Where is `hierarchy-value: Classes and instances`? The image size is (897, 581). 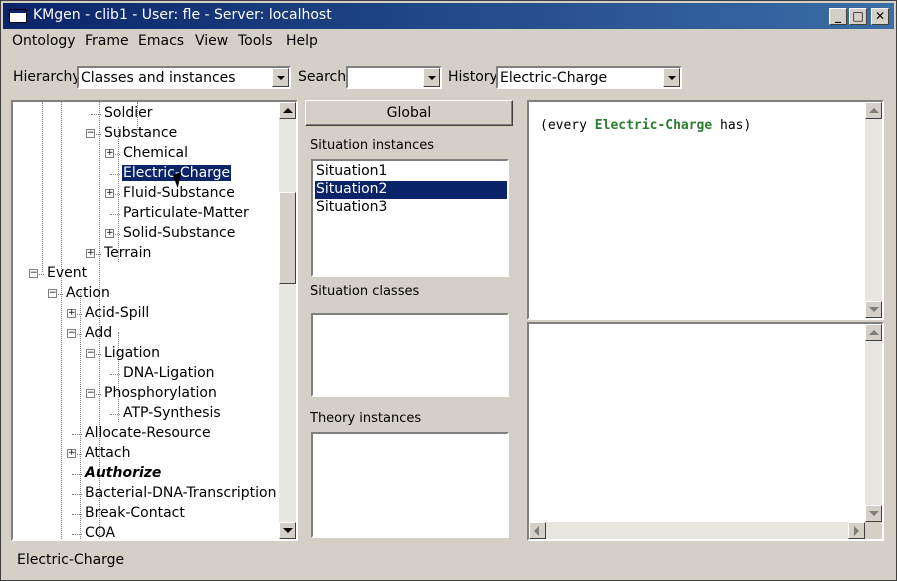
hierarchy-value: Classes and instances is located at coordinates (158, 78).